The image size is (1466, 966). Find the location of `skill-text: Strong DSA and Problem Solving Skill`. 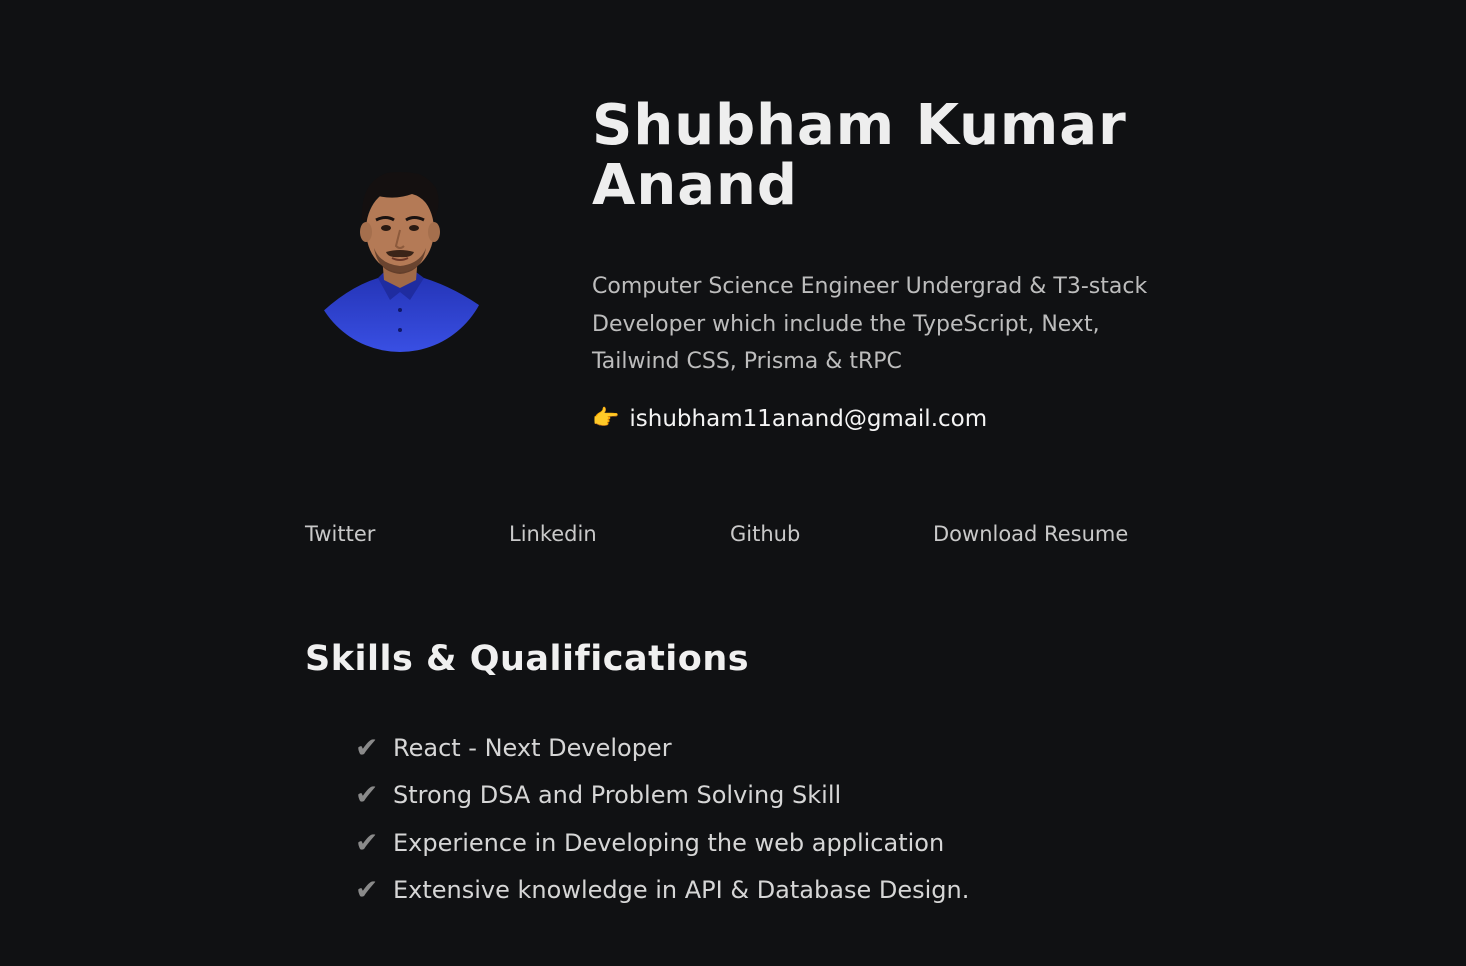

skill-text: Strong DSA and Problem Solving Skill is located at coordinates (617, 795).